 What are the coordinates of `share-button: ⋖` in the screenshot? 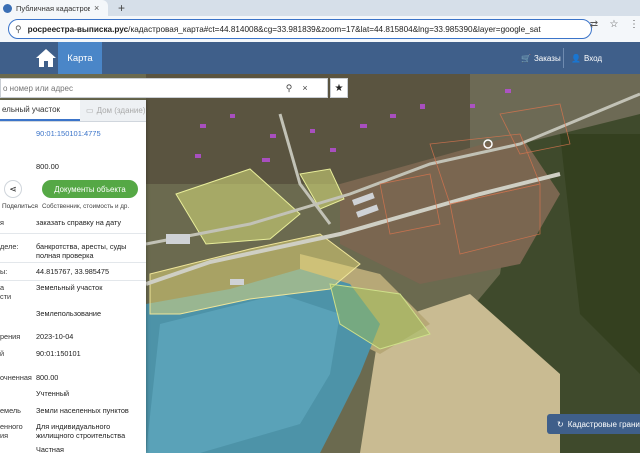 It's located at (13, 189).